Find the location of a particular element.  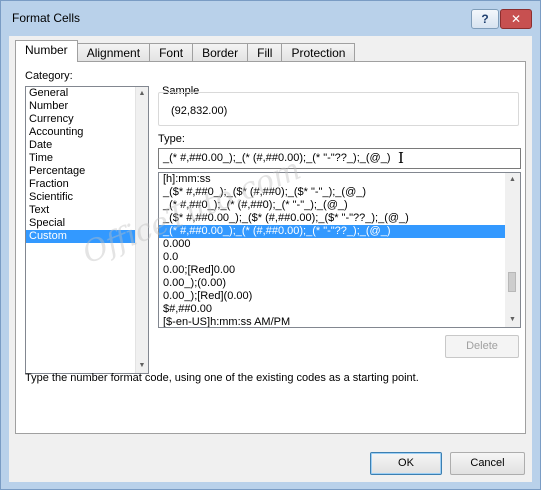

type-label: Type: is located at coordinates (171, 139).